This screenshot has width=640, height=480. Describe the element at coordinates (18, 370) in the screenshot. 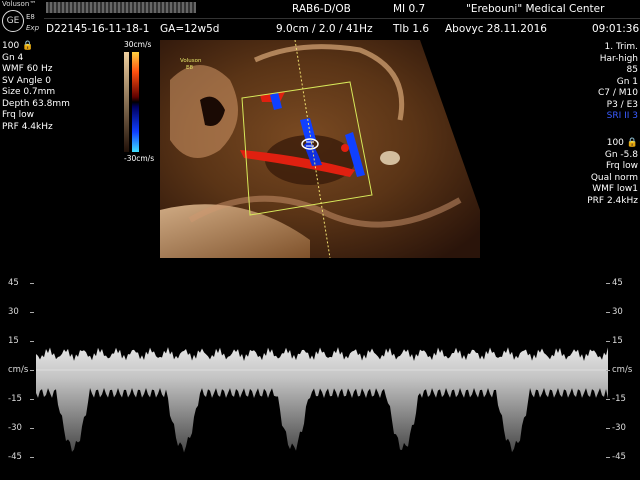

I see `axis-label-left: cm/s` at that location.